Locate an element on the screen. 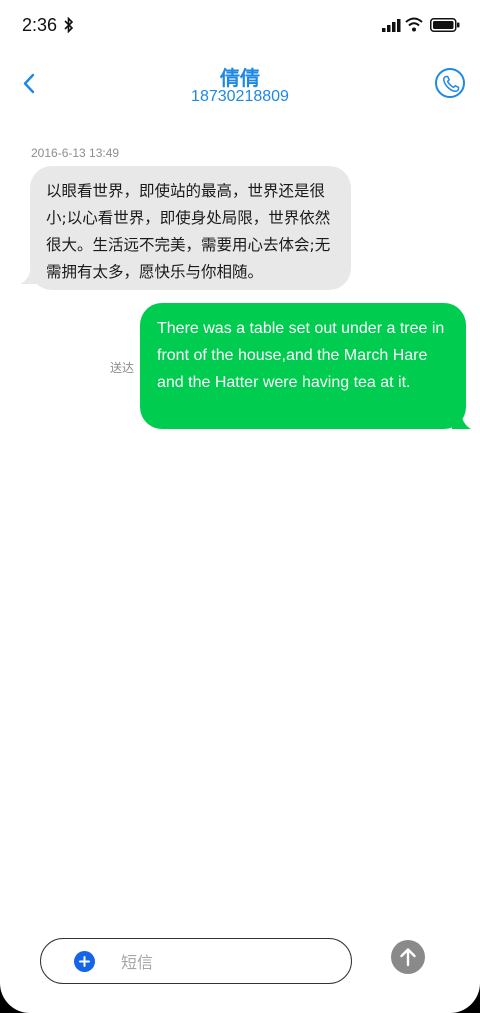 The height and width of the screenshot is (1013, 480). wifi-icon is located at coordinates (414, 24).